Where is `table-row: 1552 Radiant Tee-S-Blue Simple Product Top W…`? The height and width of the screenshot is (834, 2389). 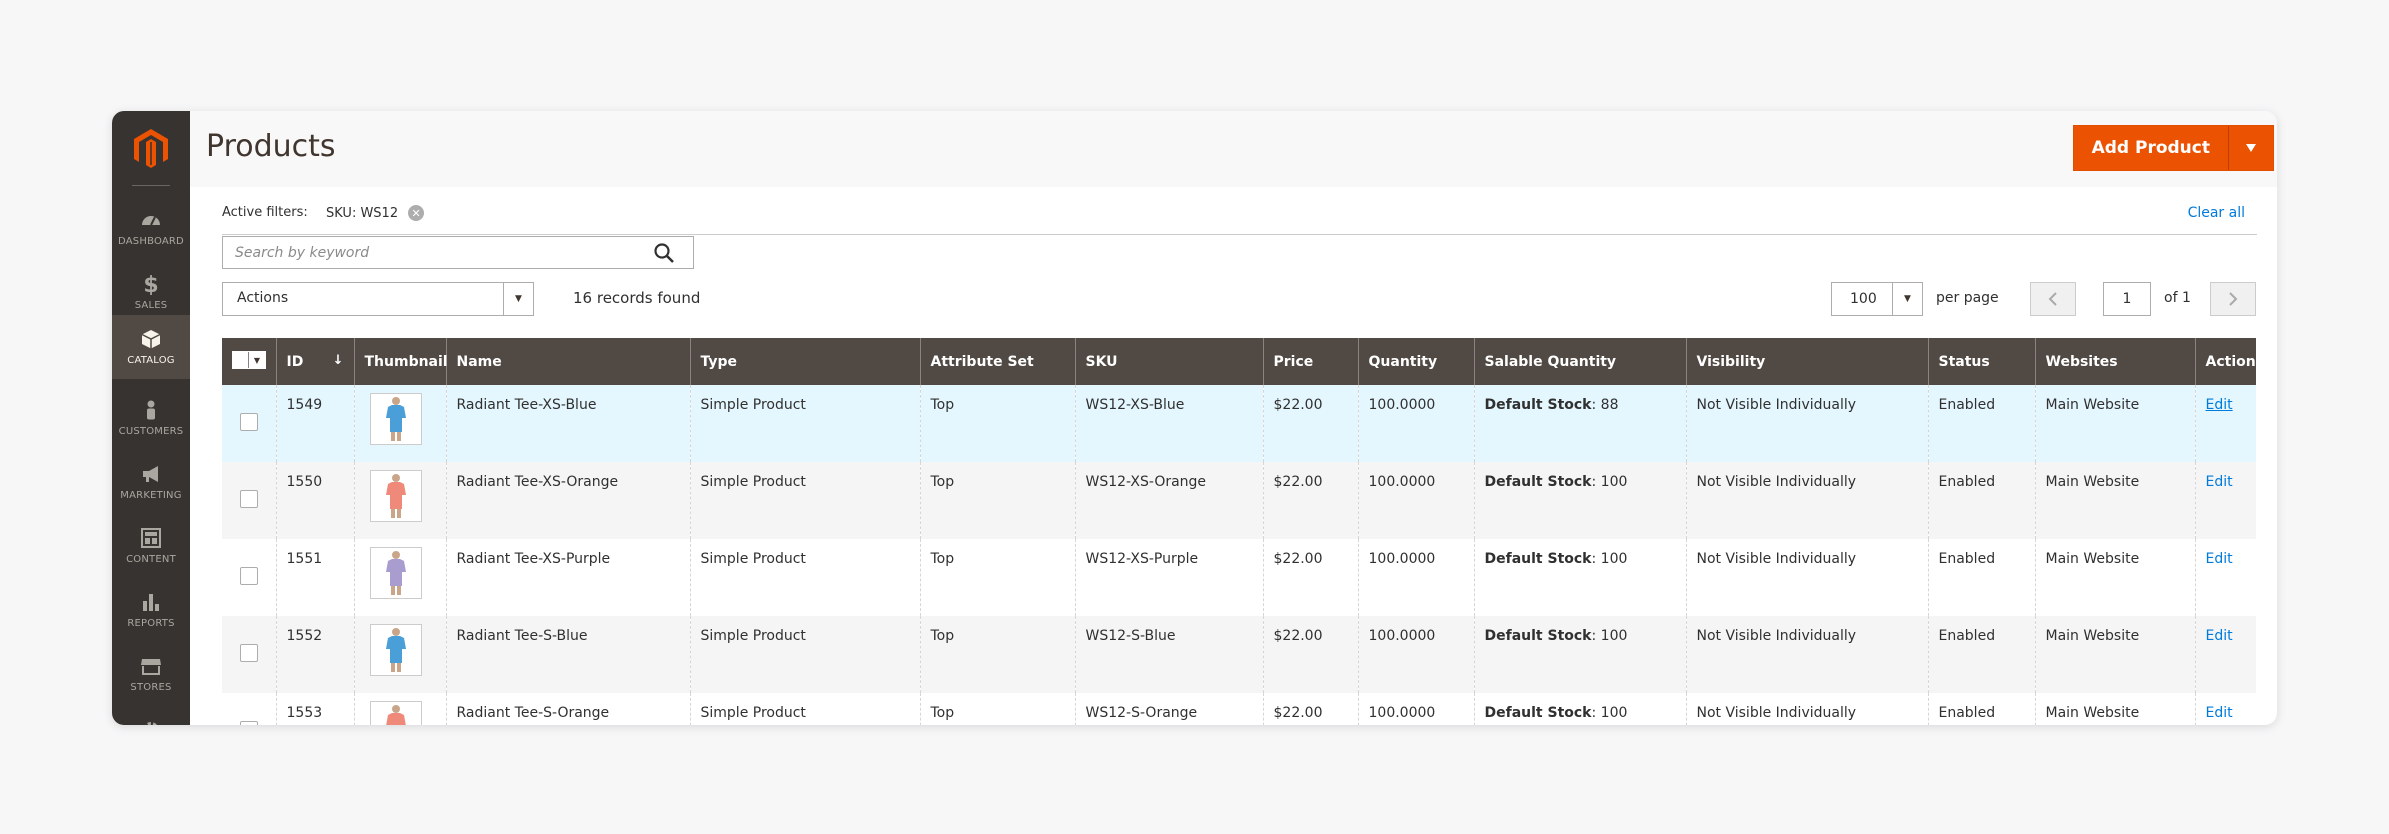 table-row: 1552 Radiant Tee-S-Blue Simple Product Top W… is located at coordinates (1239, 654).